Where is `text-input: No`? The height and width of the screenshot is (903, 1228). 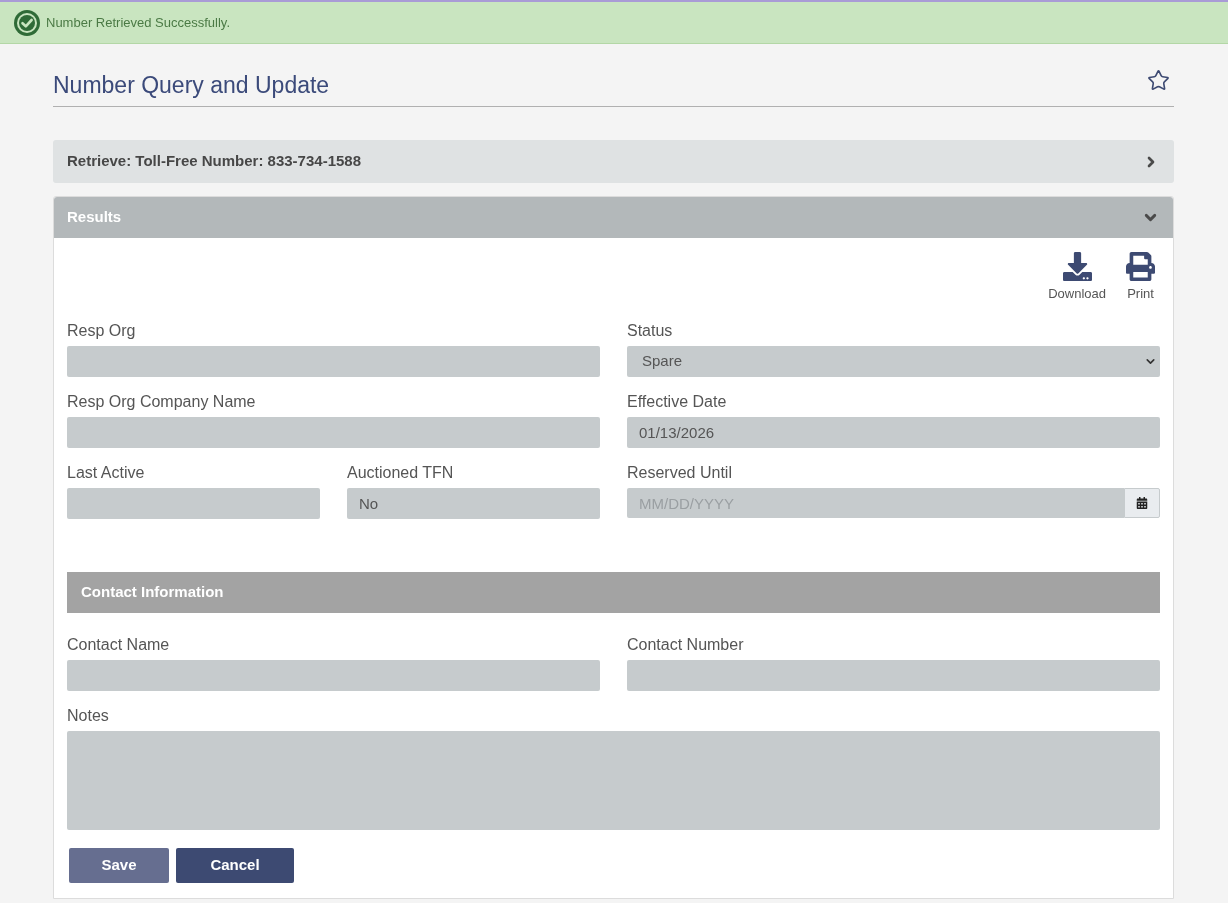
text-input: No is located at coordinates (473, 503).